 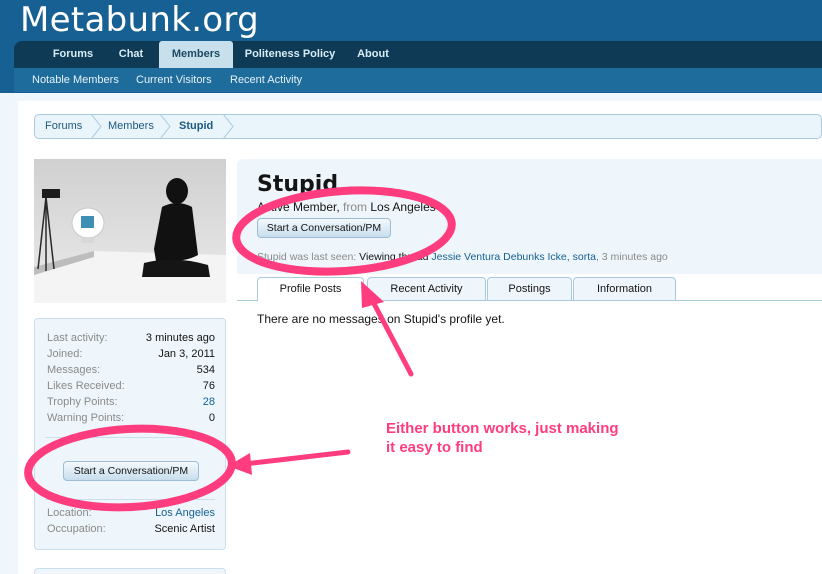 I want to click on last-seen-action: Viewing thread, so click(x=394, y=257).